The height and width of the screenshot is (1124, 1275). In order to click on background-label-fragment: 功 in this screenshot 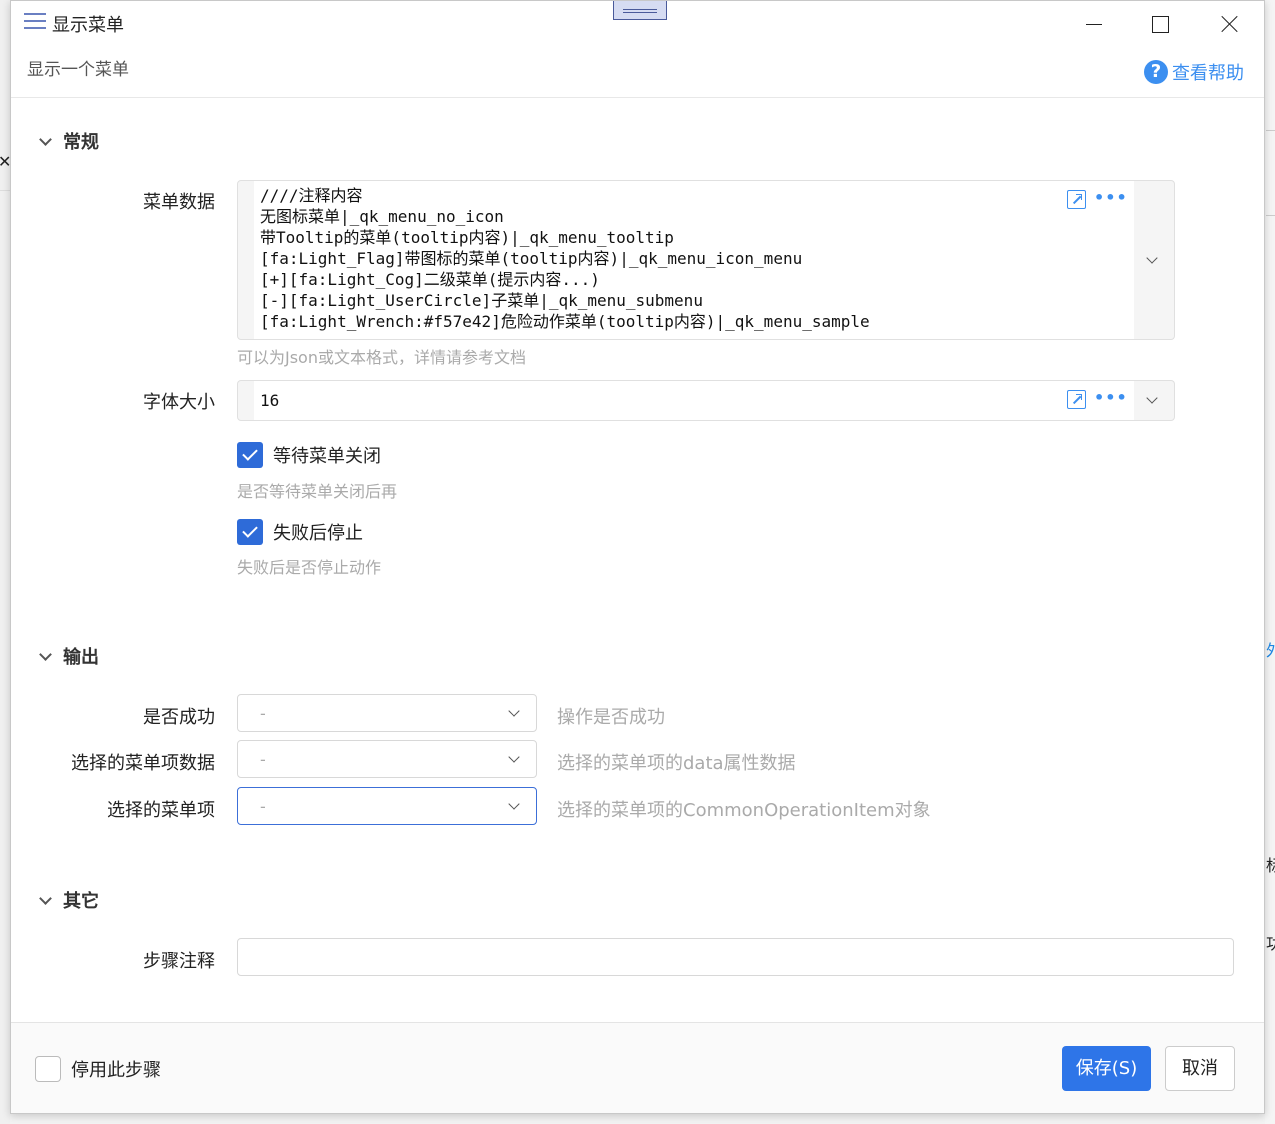, I will do `click(1270, 943)`.